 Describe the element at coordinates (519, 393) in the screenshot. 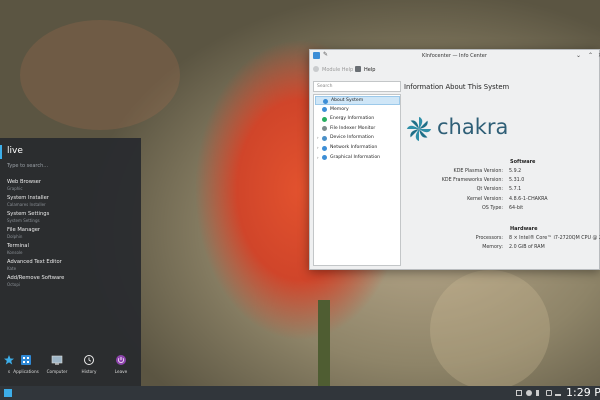

I see `clipboard-icon` at that location.